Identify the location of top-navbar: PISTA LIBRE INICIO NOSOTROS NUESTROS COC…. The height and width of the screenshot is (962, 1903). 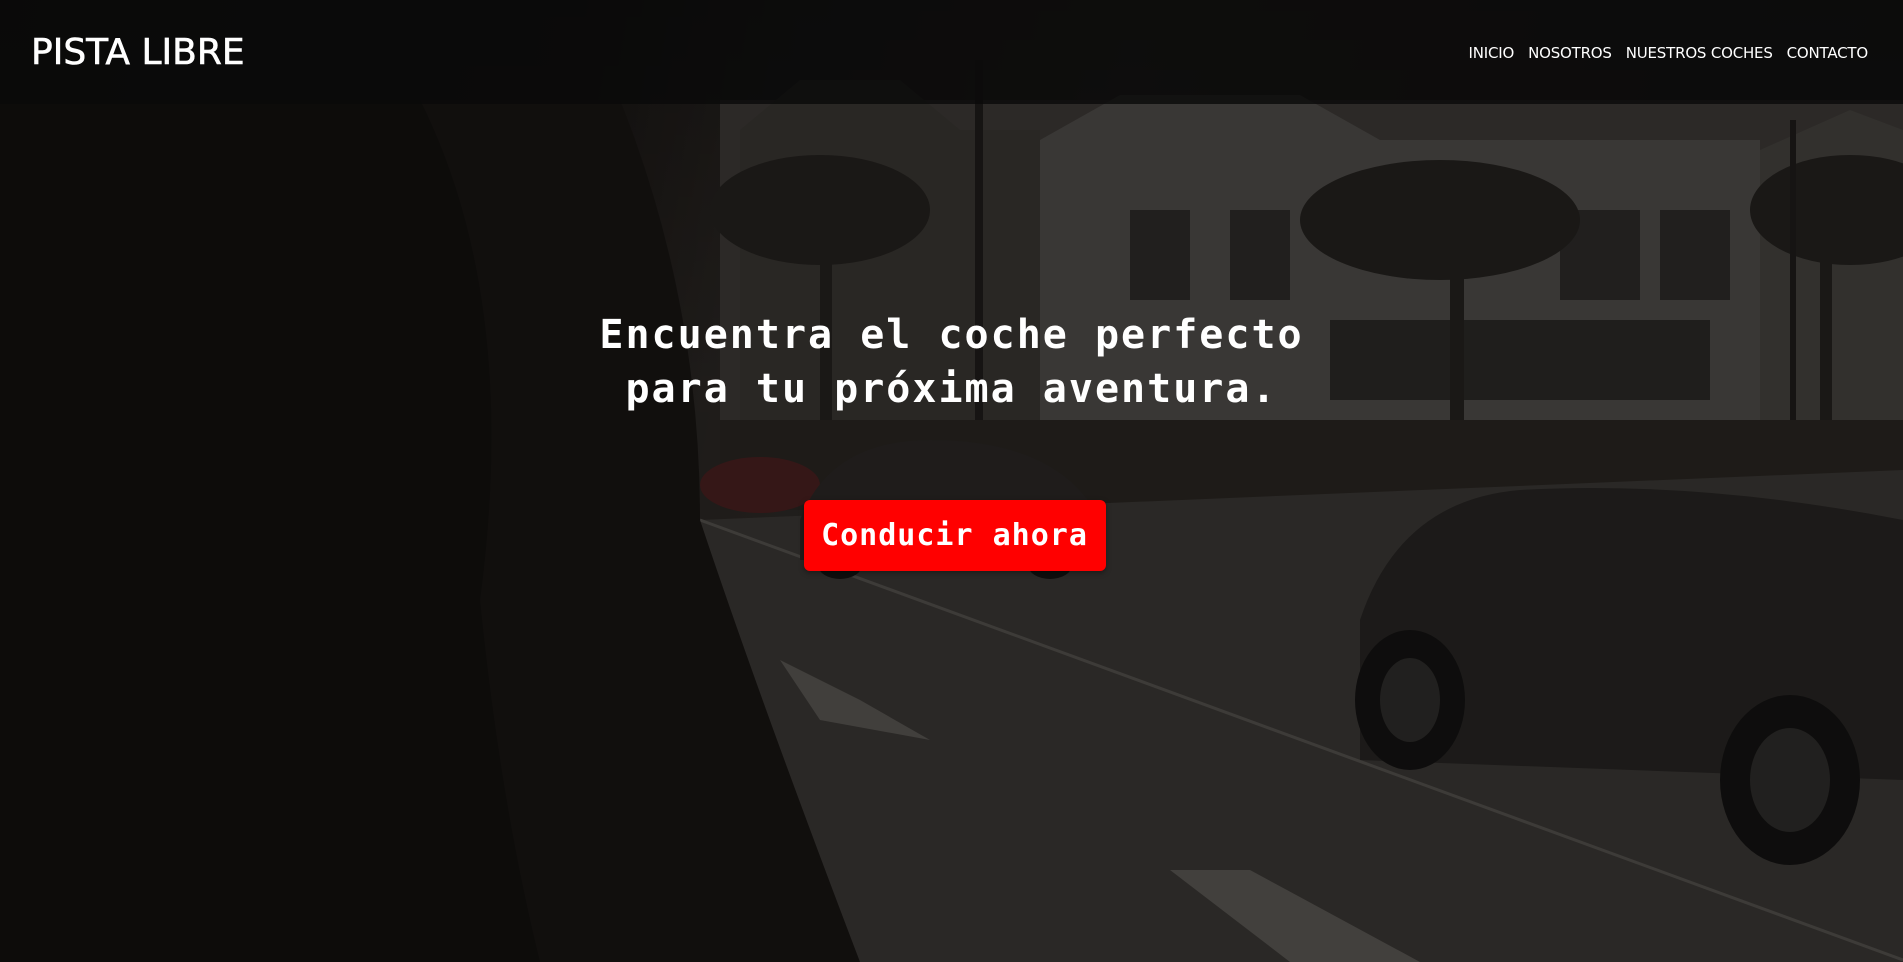
(951, 52).